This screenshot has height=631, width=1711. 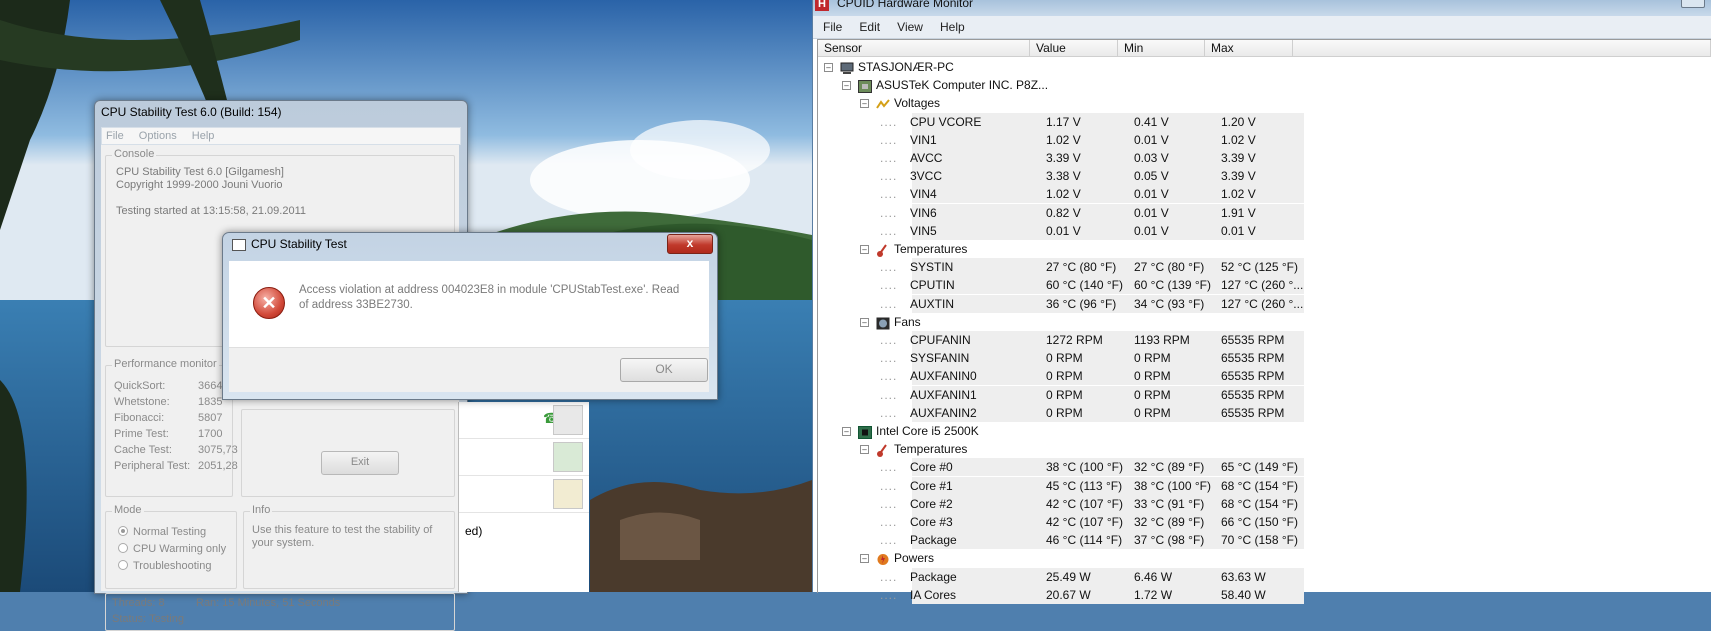 I want to click on group-node: – Voltages, so click(x=1264, y=103).